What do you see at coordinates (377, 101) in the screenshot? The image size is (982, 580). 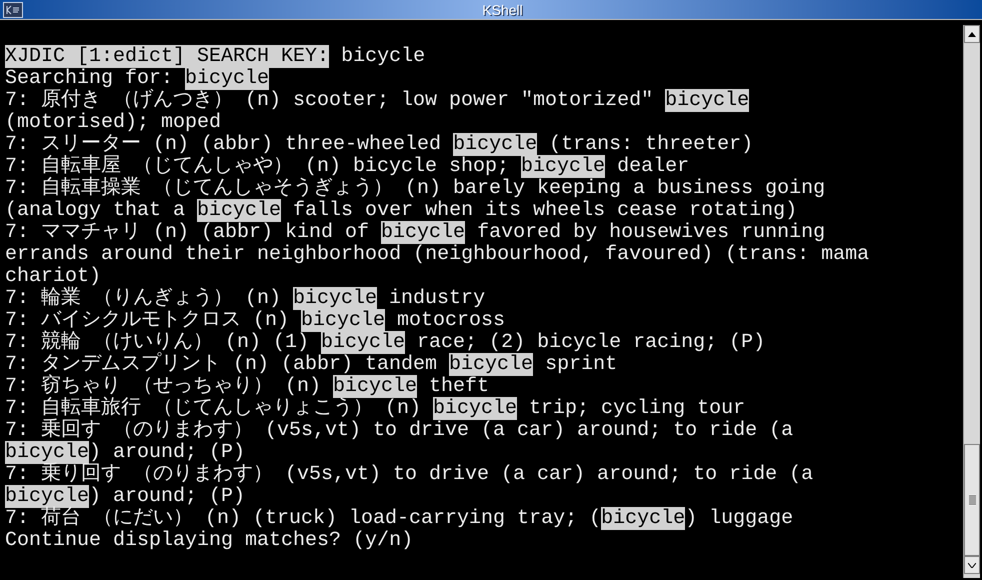 I see `terminal-line: 7: 原付き （げんつき） (n) scooter; low power "motorized" bicycle` at bounding box center [377, 101].